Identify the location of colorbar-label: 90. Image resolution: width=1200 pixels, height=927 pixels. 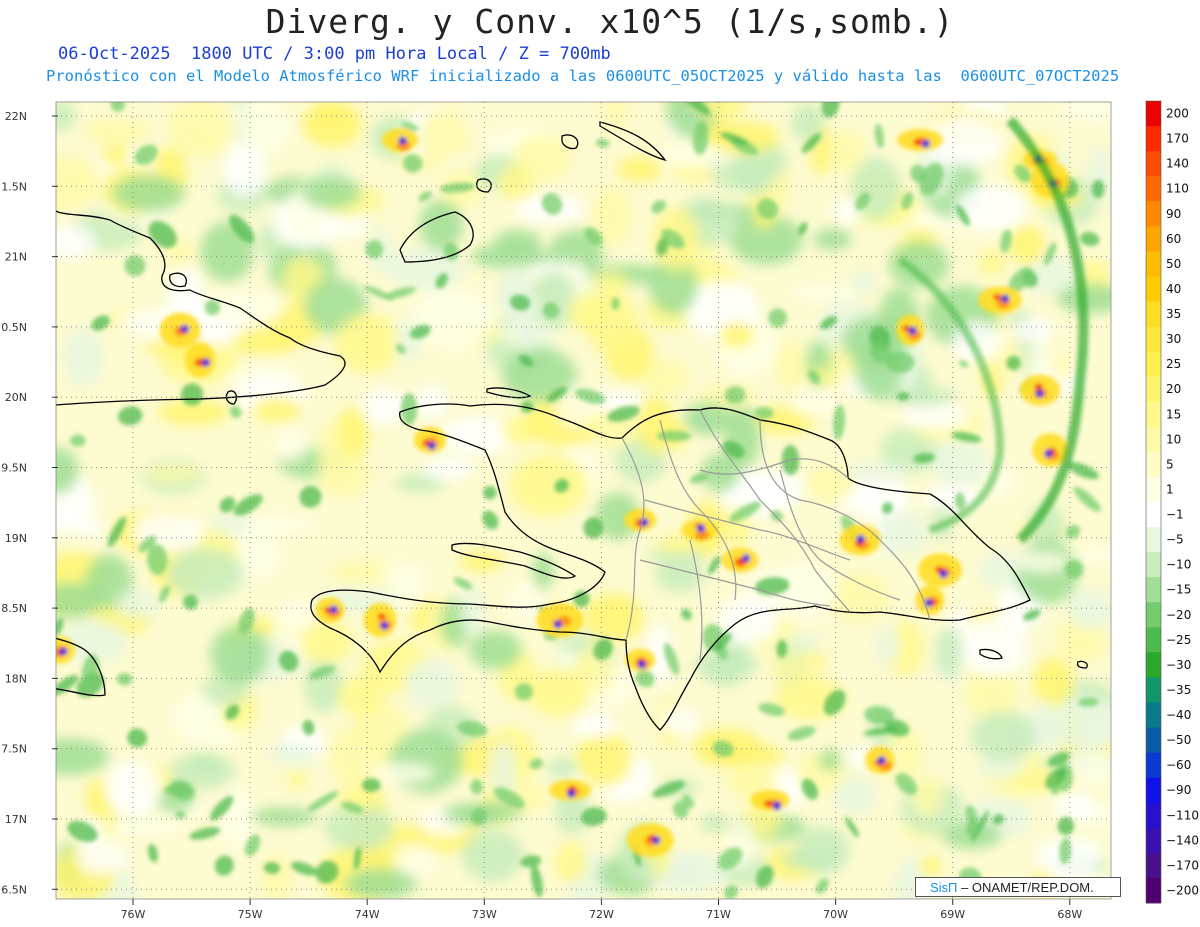
(1173, 214).